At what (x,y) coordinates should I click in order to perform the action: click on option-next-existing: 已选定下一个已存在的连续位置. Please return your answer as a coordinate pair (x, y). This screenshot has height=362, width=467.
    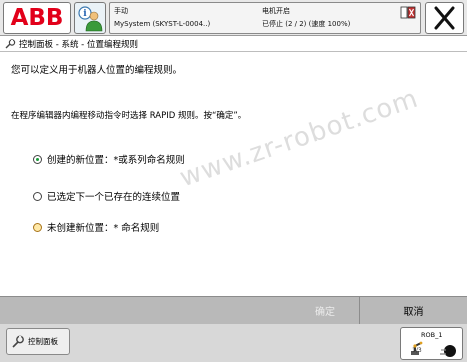
    Looking at the image, I should click on (106, 196).